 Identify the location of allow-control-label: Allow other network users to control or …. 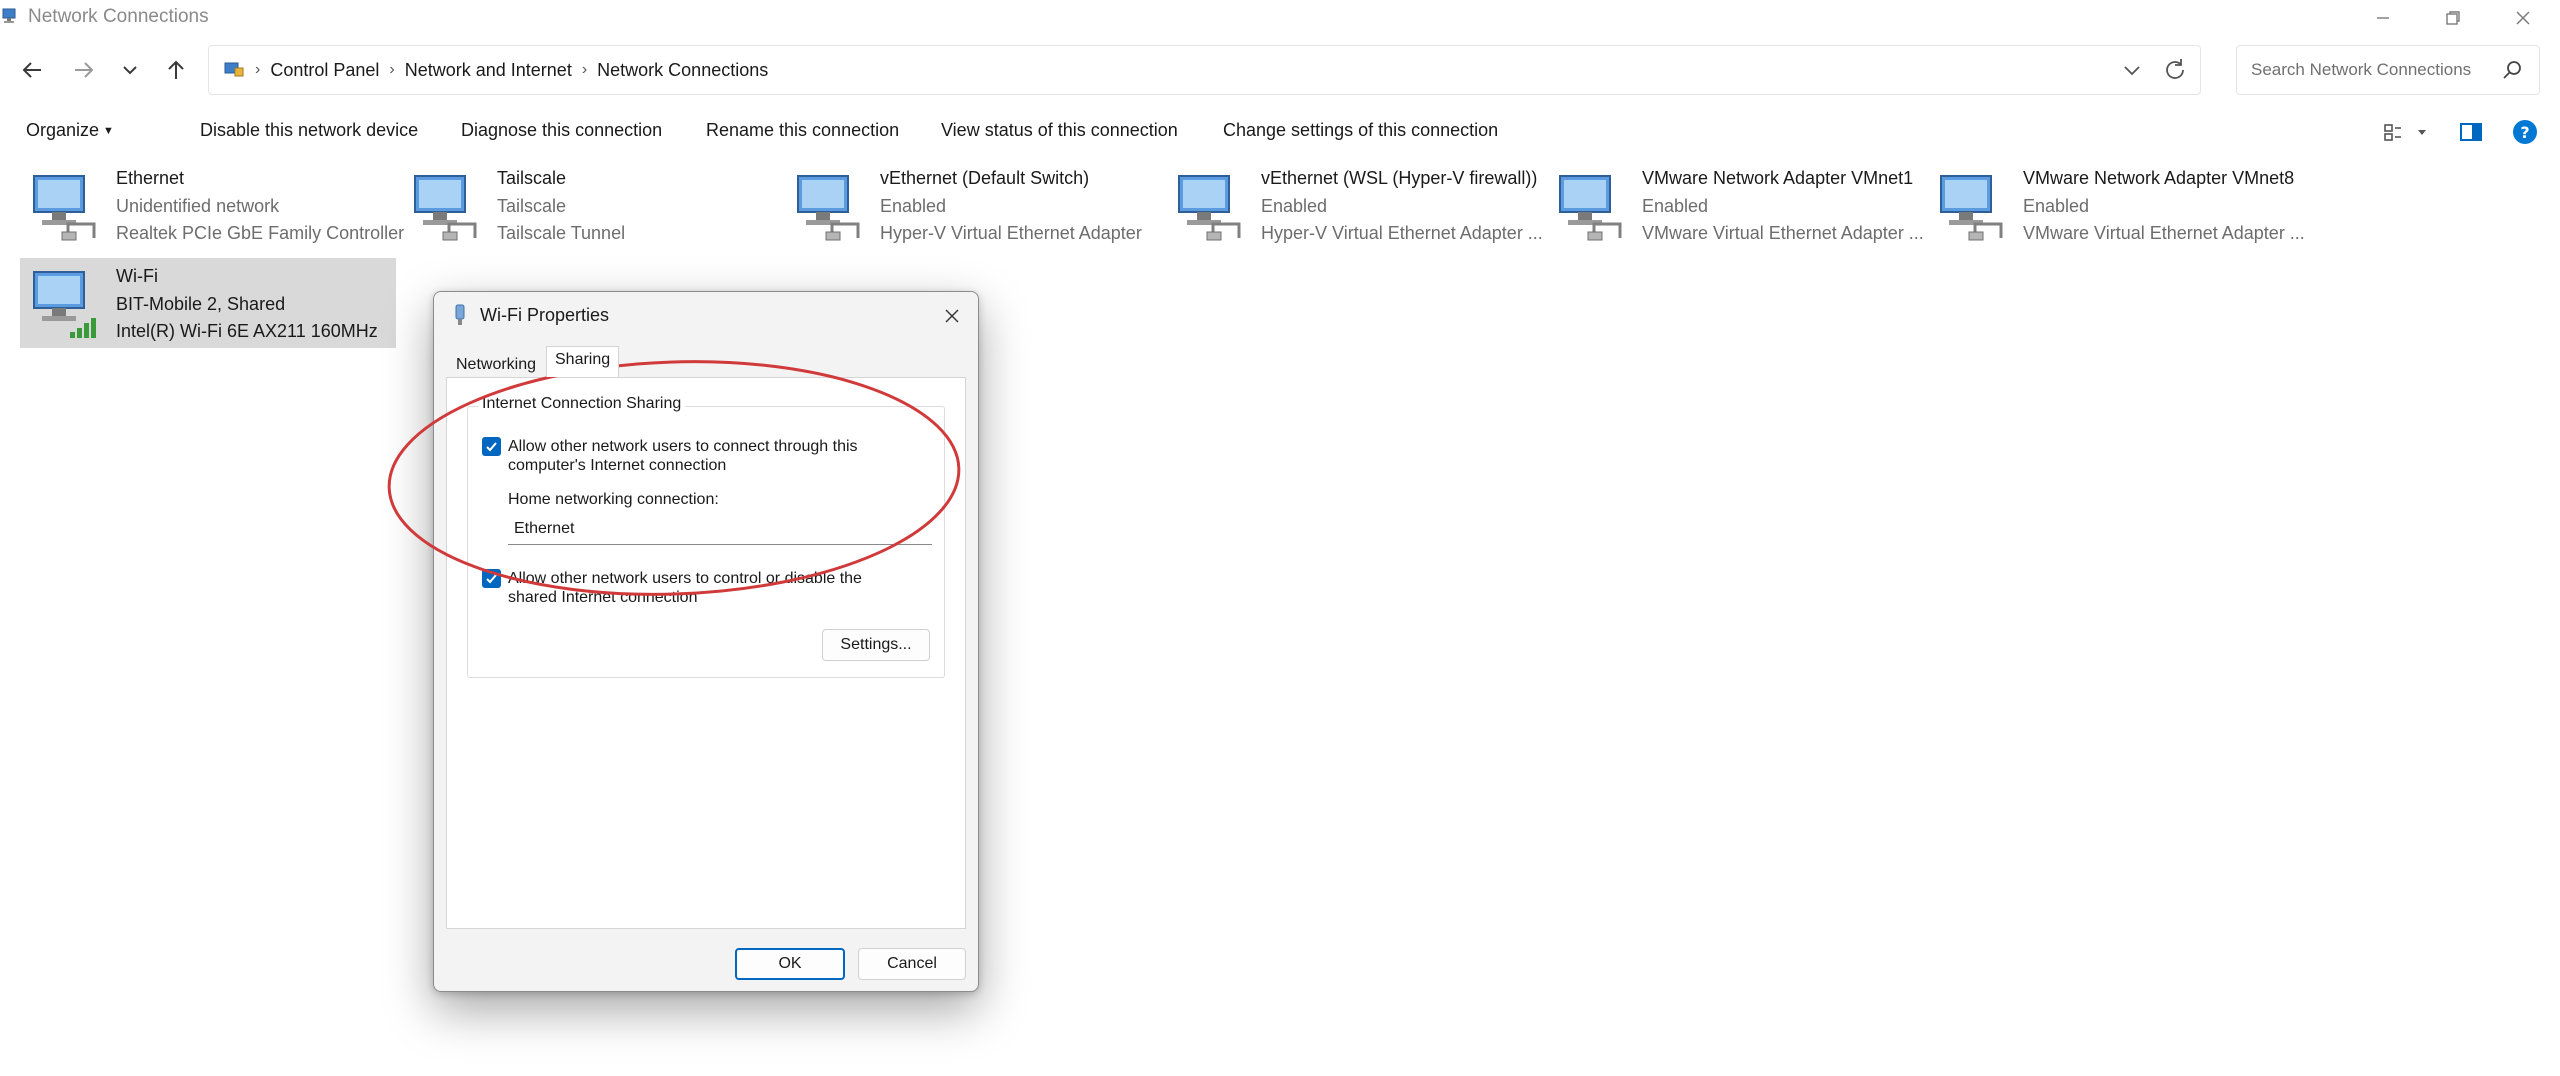
(708, 588).